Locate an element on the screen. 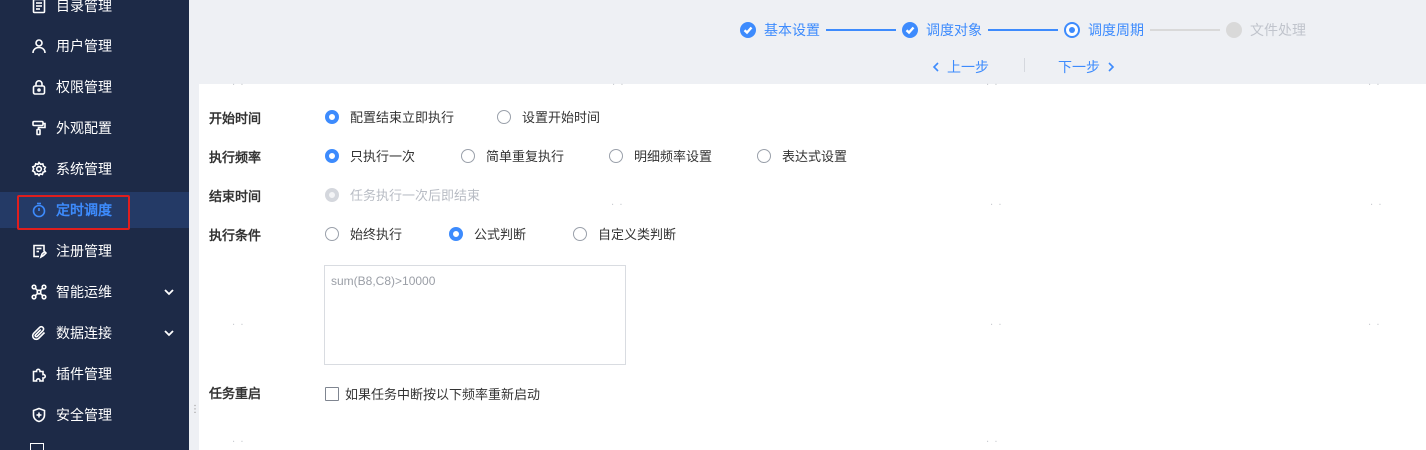 Image resolution: width=1426 pixels, height=450 pixels. sidebar-item-label: 注册管理 is located at coordinates (84, 252).